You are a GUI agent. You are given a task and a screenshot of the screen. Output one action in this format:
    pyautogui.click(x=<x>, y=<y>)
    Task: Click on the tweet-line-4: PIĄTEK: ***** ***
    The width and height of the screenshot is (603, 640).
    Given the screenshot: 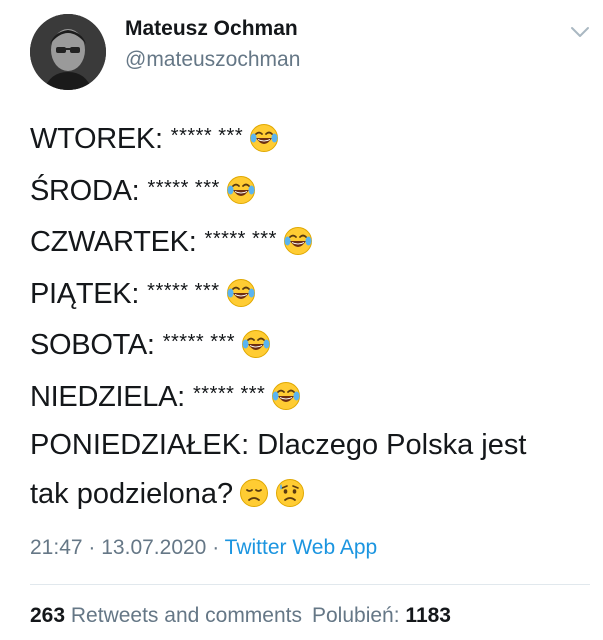 What is the action you would take?
    pyautogui.click(x=312, y=293)
    